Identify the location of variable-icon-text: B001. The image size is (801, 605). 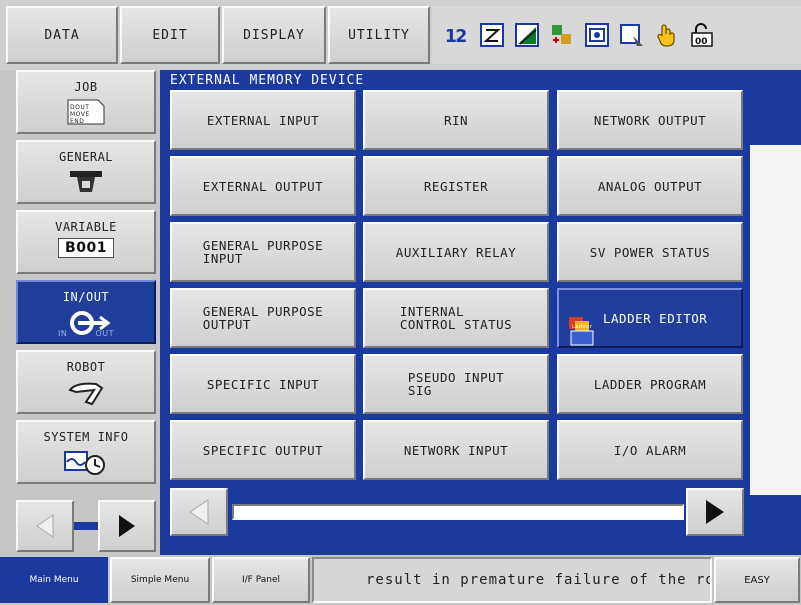
(86, 248).